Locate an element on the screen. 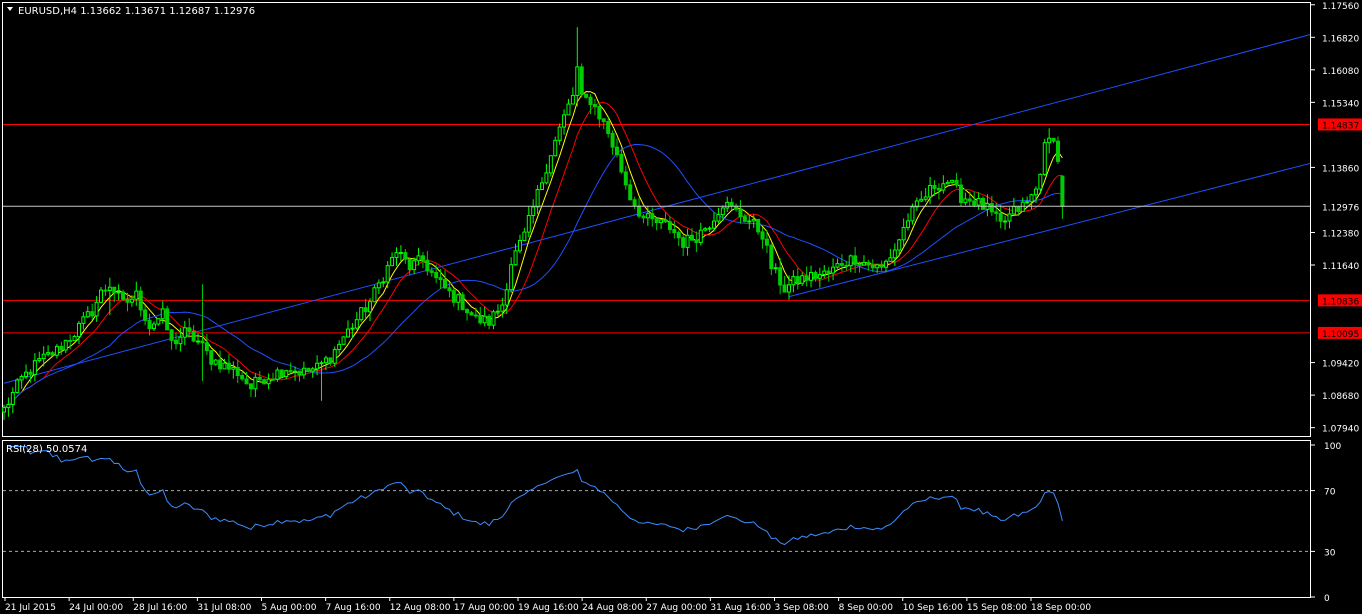 The image size is (1362, 614). time-tick-label: 8 Sep 00:00 is located at coordinates (866, 608).